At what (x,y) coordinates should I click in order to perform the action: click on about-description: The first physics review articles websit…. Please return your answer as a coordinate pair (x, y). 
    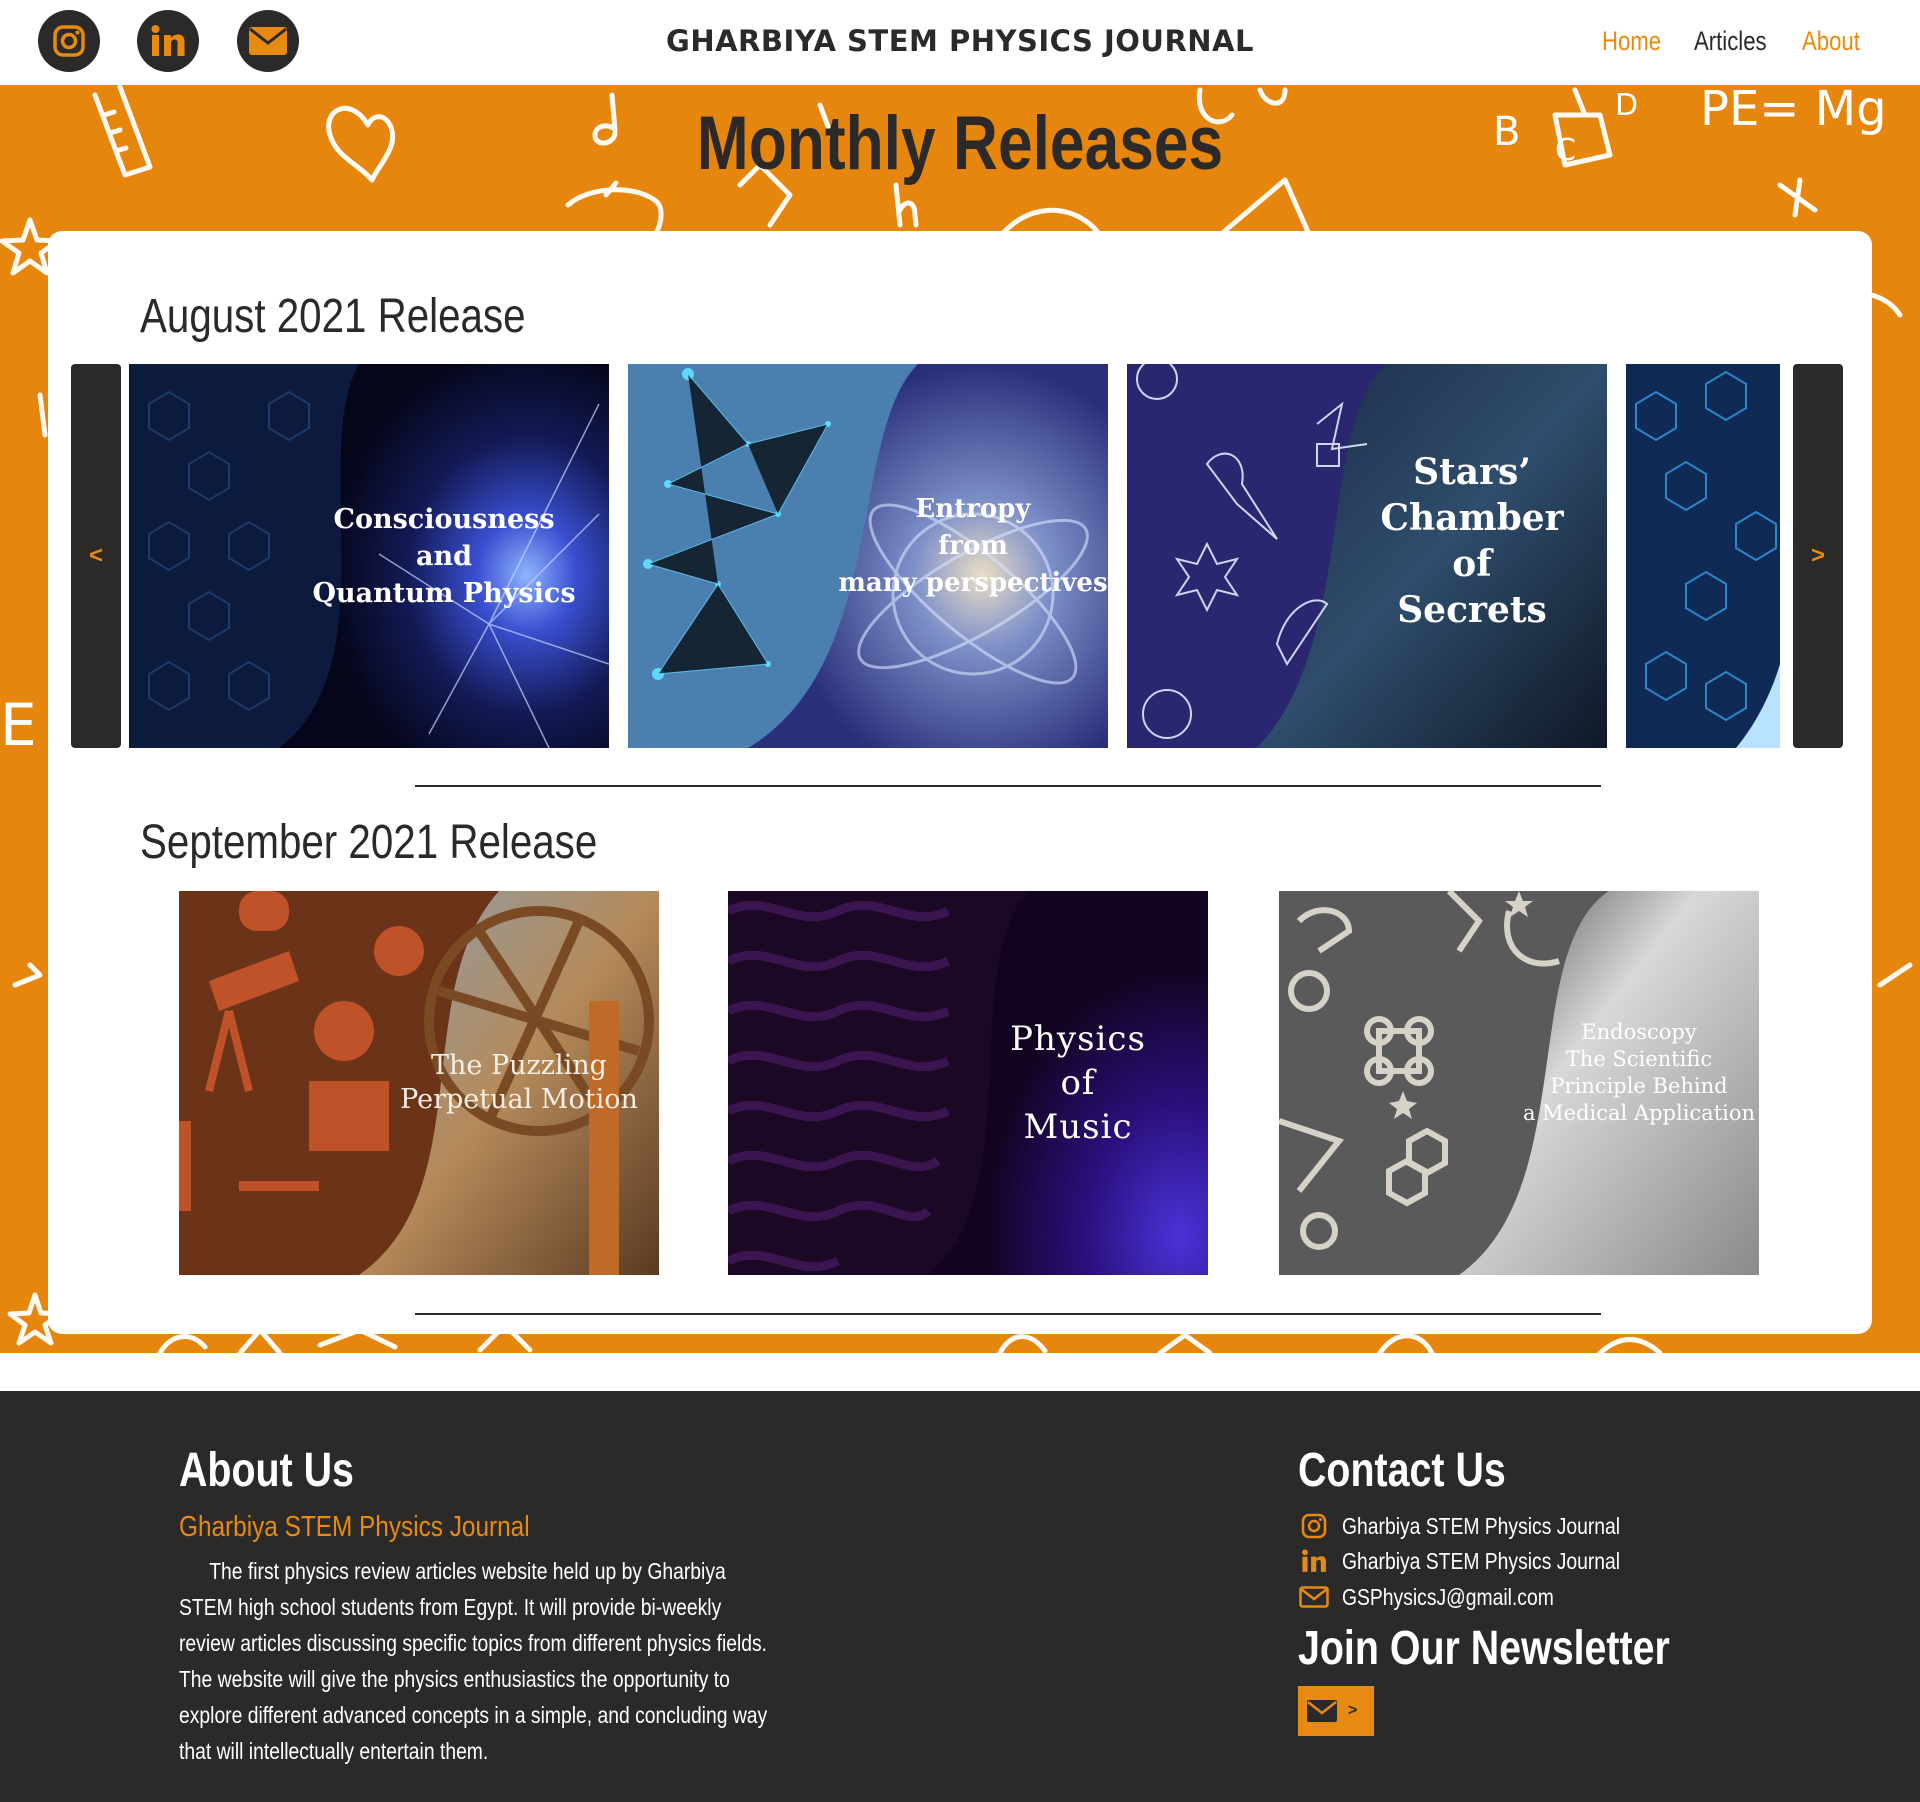
    Looking at the image, I should click on (473, 1661).